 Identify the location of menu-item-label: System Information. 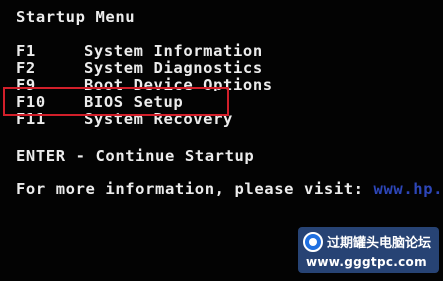
(173, 51).